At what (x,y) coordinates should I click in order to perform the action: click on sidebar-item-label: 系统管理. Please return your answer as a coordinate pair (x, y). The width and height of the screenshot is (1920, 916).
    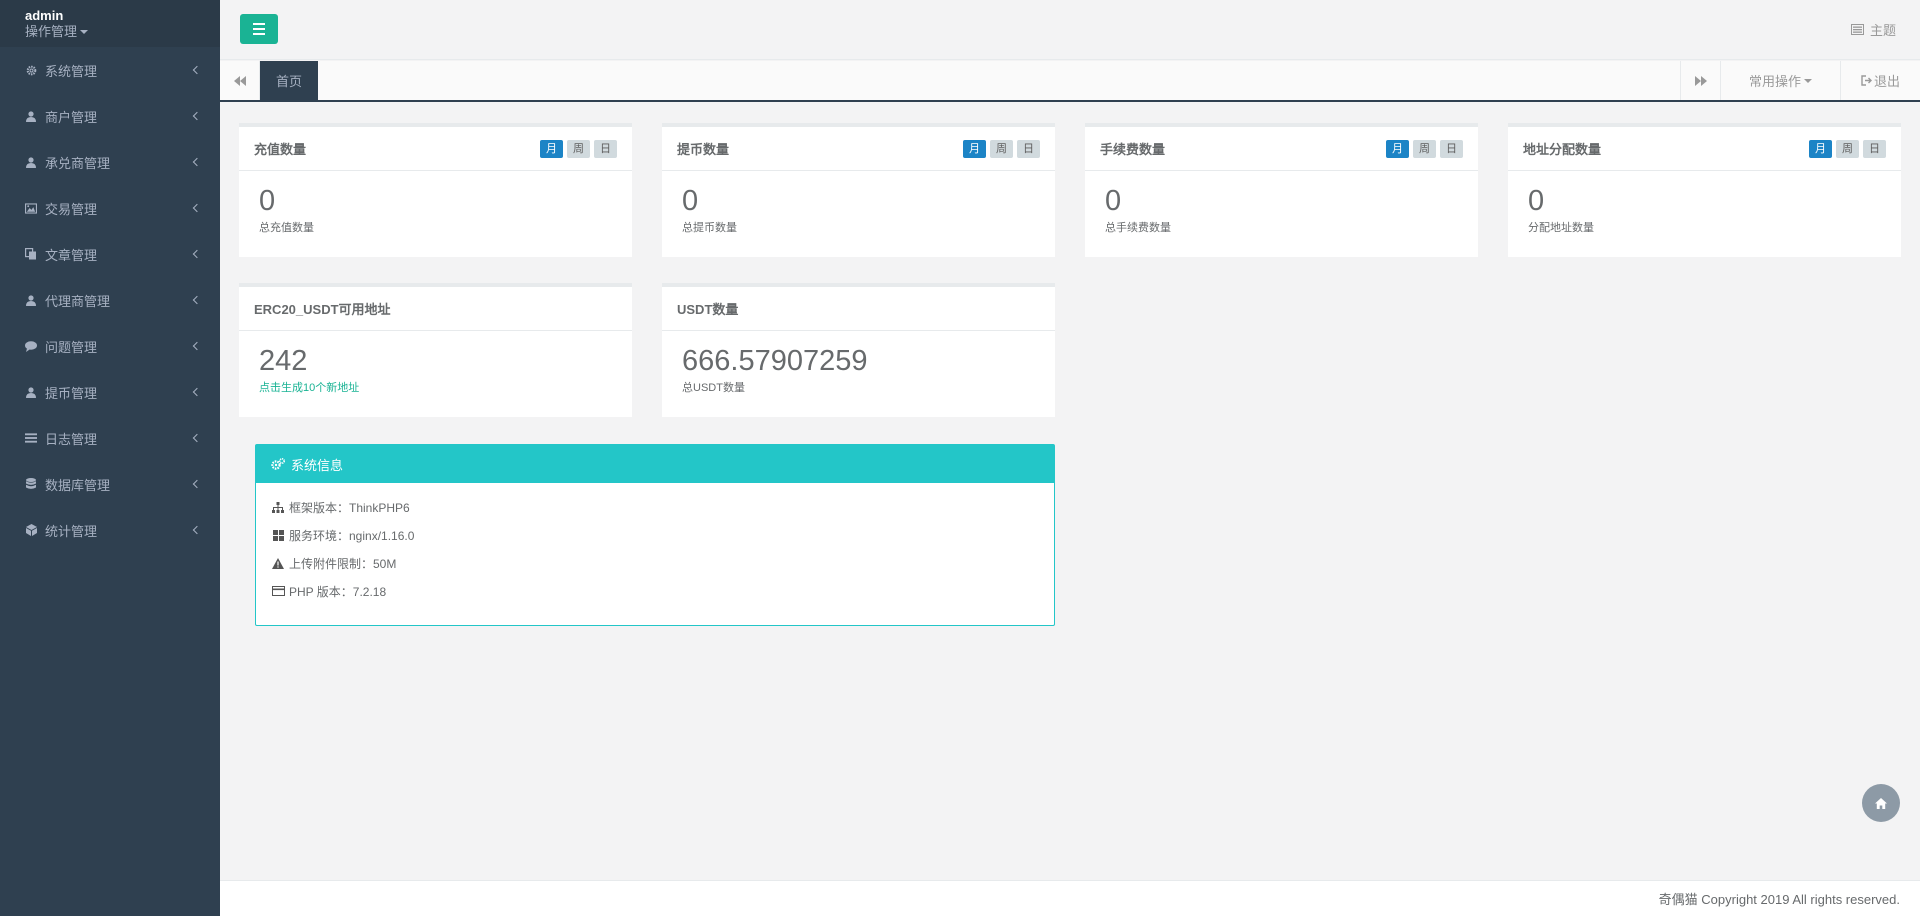
    Looking at the image, I should click on (71, 71).